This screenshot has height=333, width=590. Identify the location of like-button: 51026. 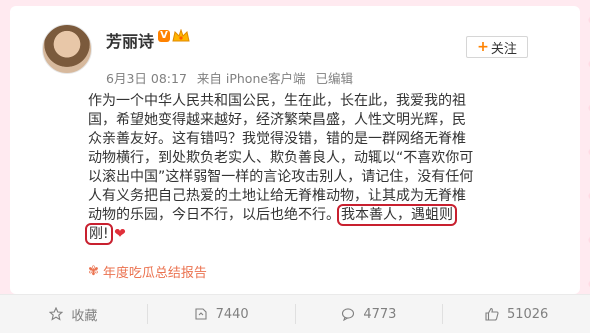
(516, 314).